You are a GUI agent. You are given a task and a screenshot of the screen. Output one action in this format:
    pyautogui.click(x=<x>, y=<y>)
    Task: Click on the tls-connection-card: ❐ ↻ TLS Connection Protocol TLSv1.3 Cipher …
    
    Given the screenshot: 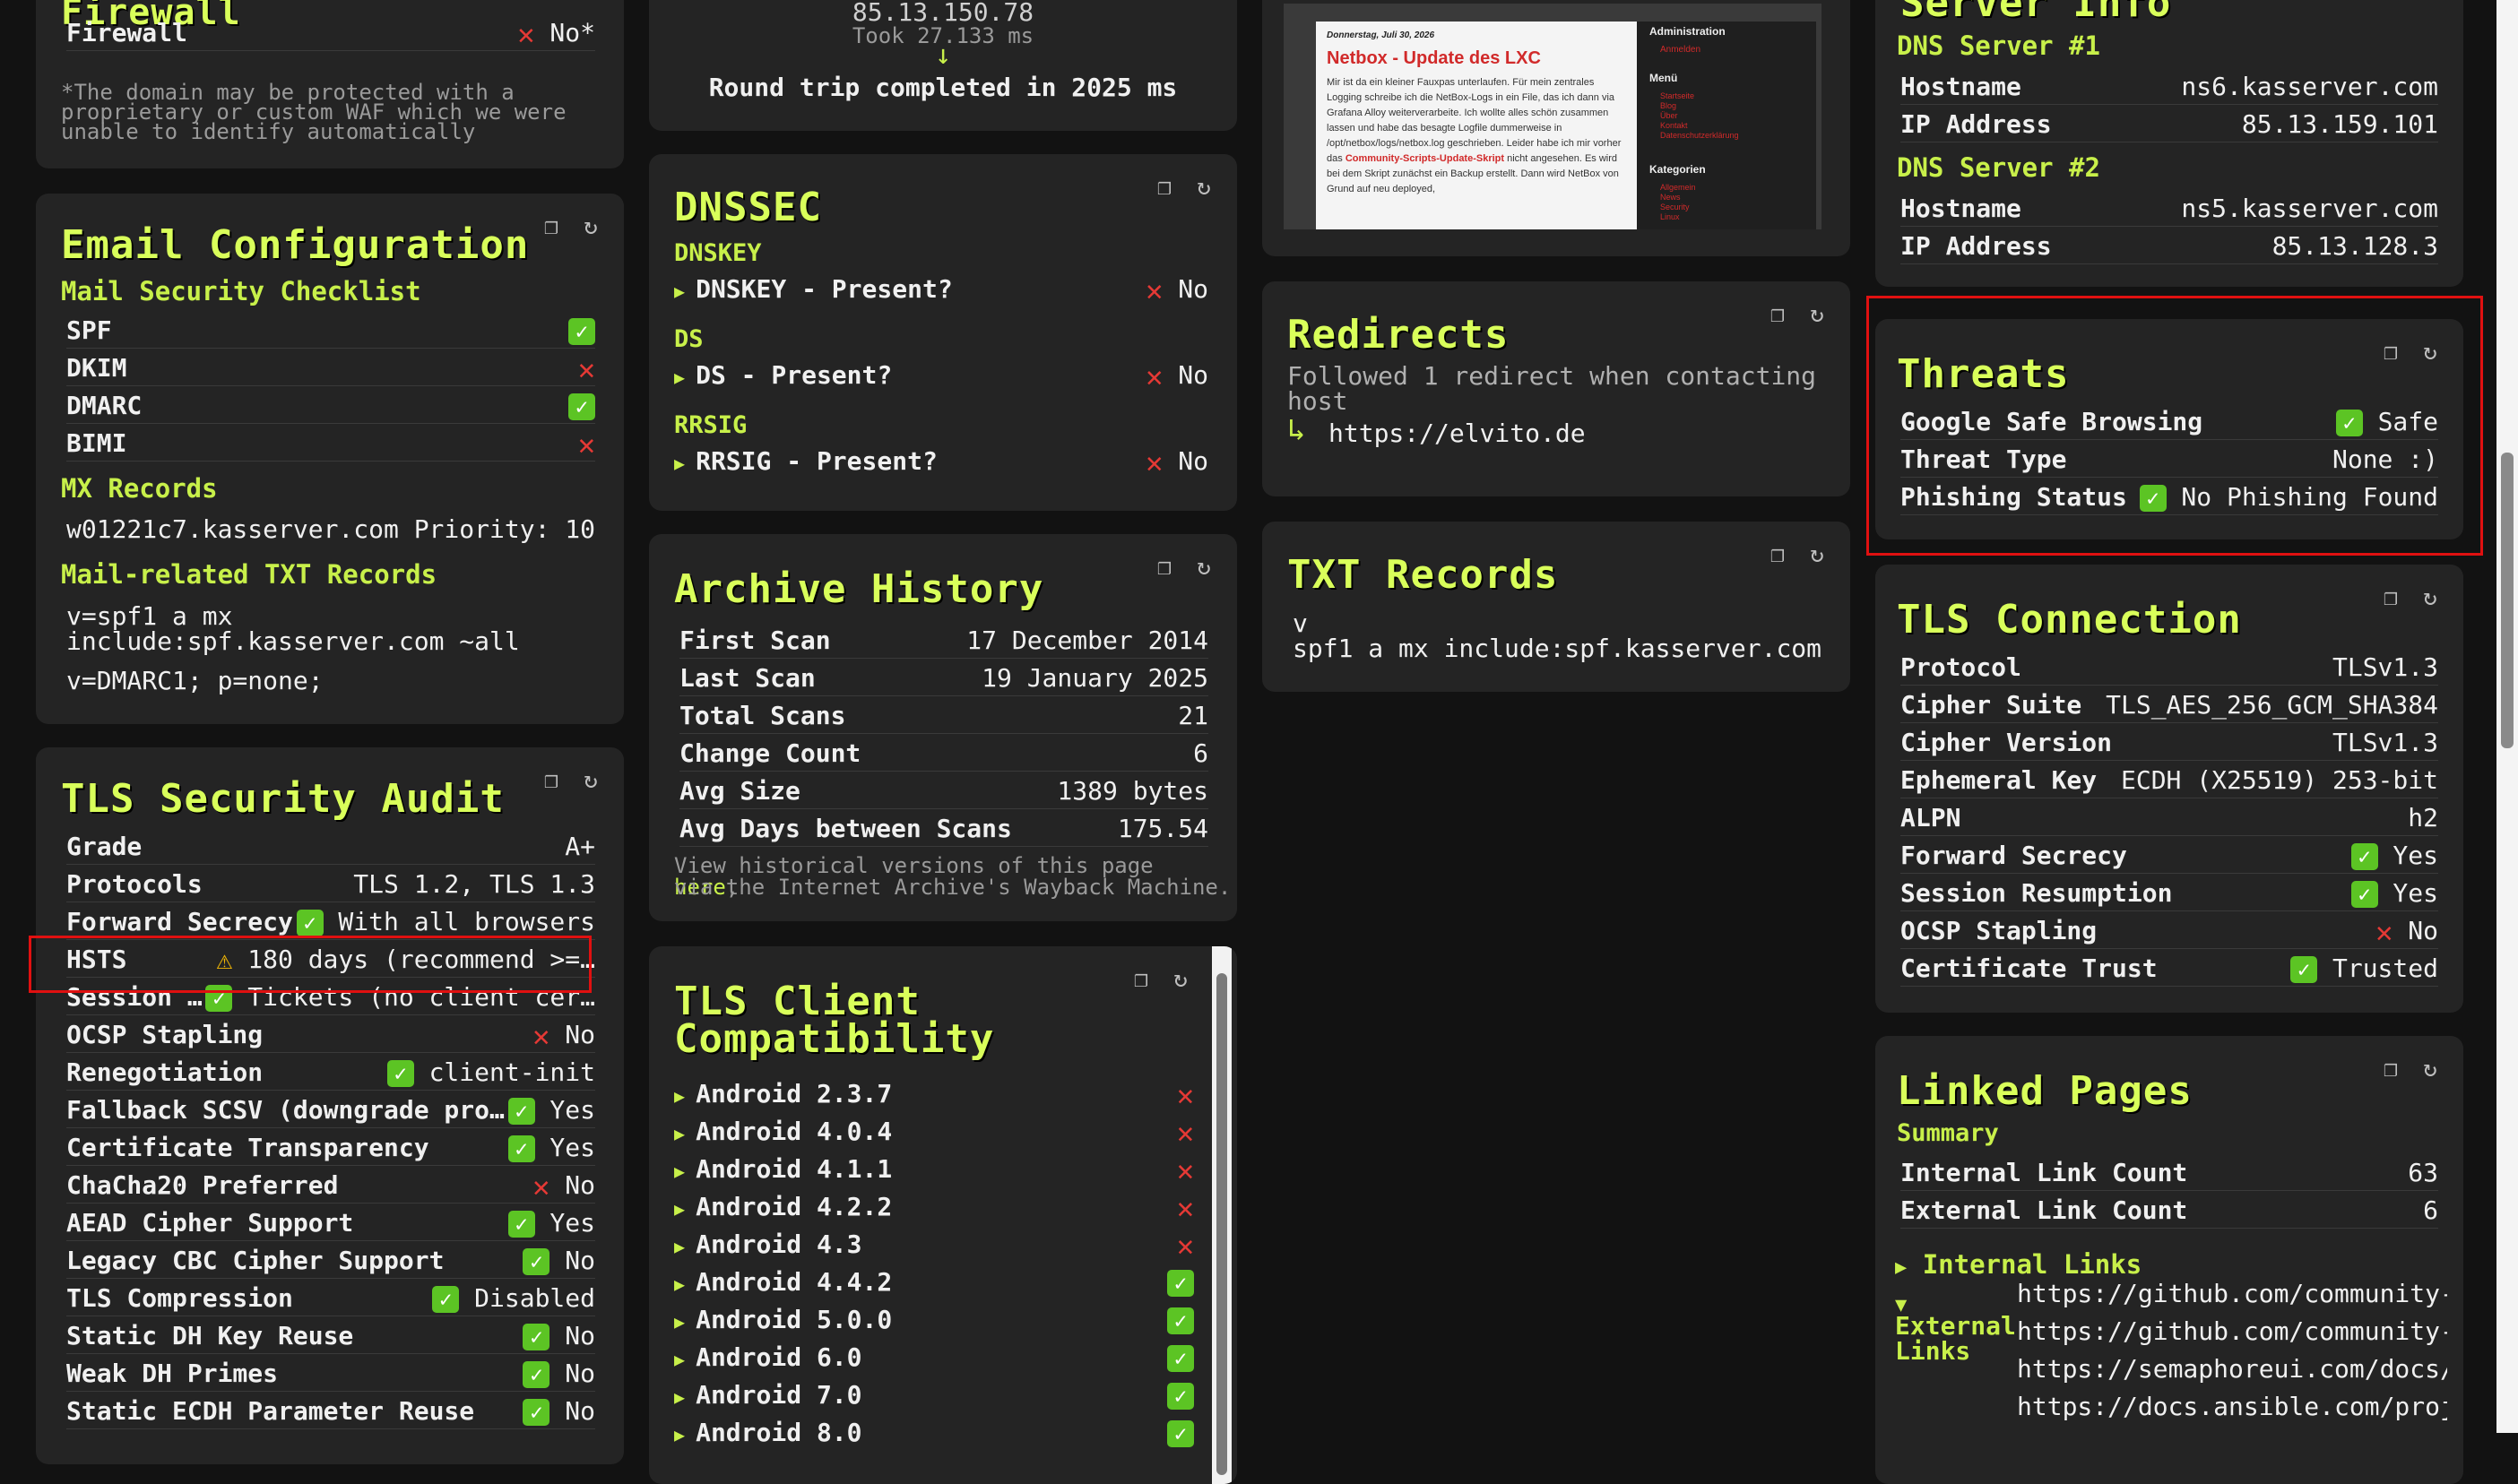 What is the action you would take?
    pyautogui.click(x=2169, y=789)
    